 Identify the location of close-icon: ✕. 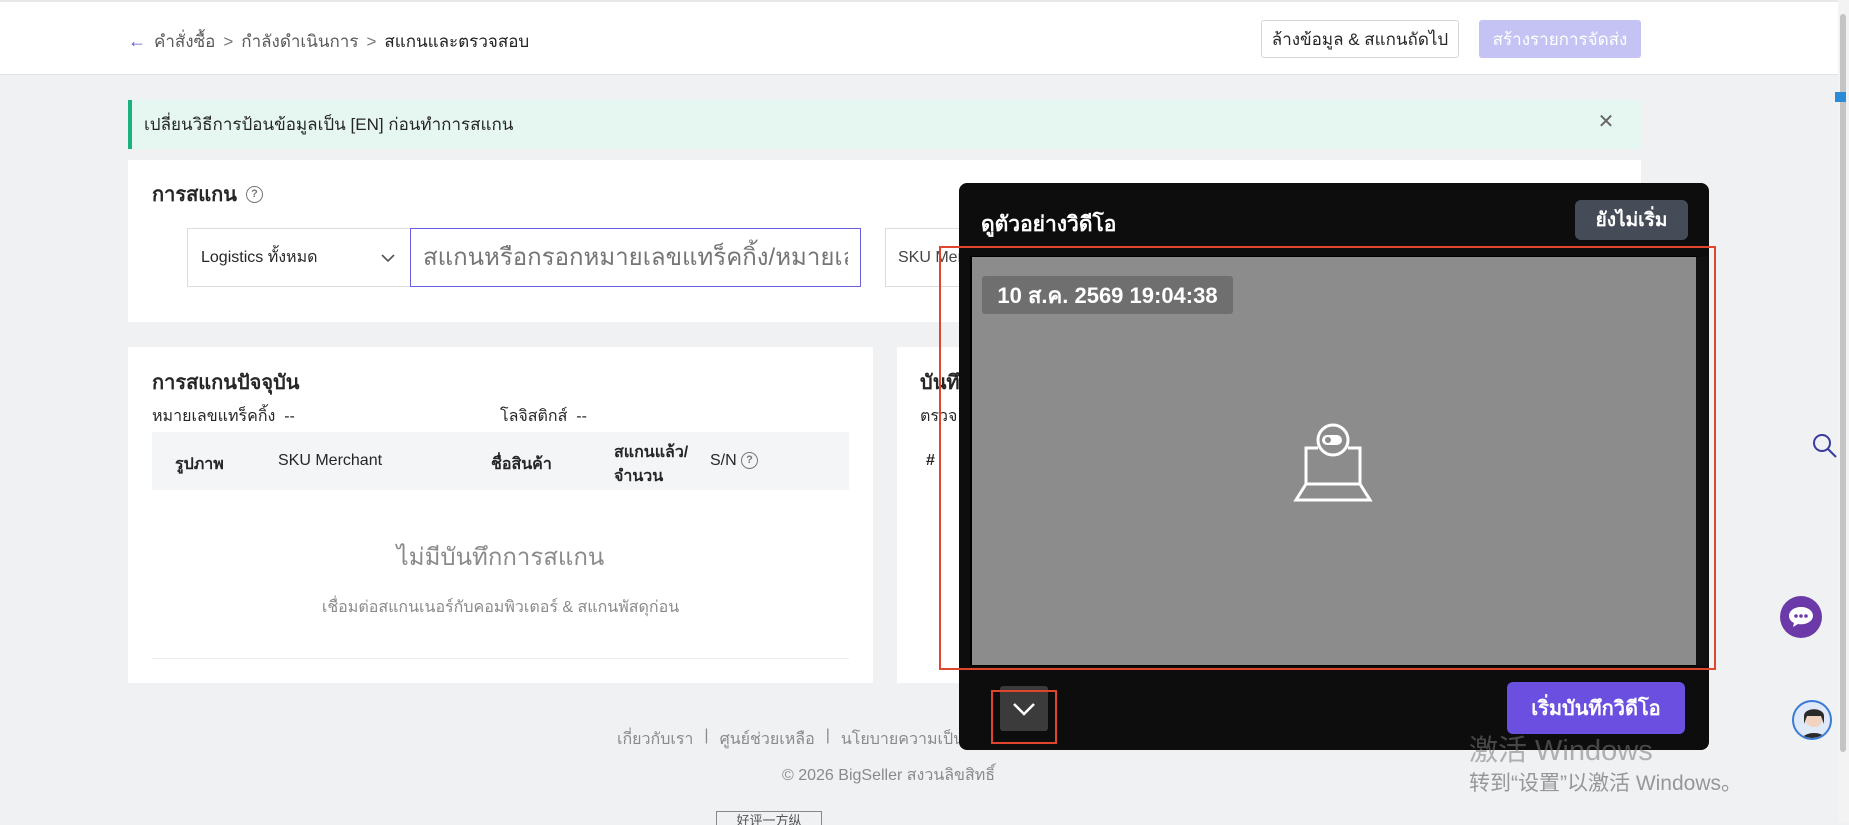
(1606, 122).